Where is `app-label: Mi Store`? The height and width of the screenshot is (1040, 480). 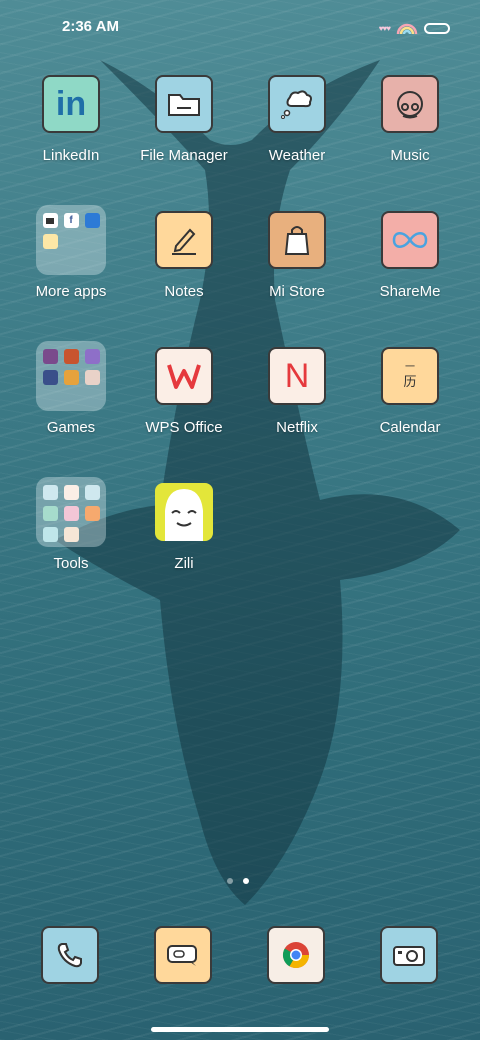 app-label: Mi Store is located at coordinates (297, 291).